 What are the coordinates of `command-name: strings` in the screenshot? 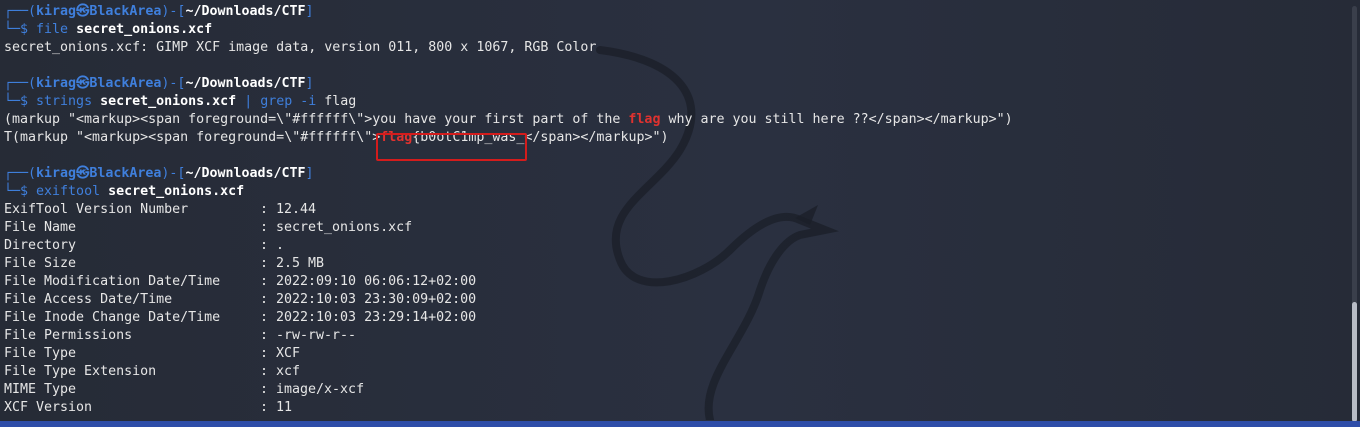 It's located at (64, 101).